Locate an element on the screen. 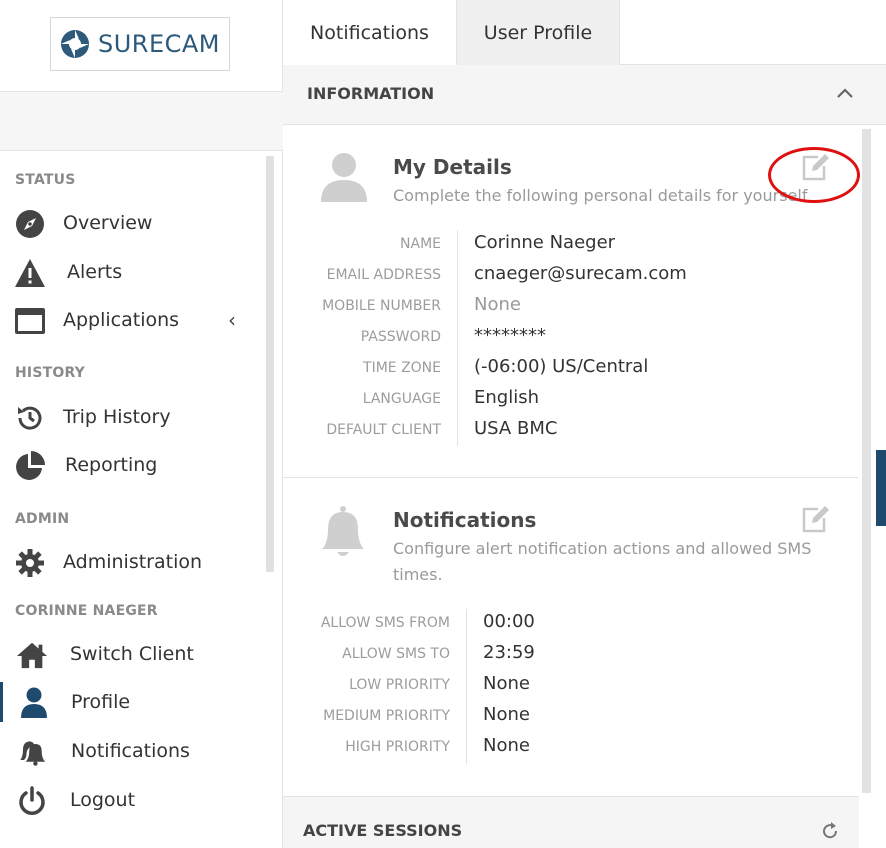 This screenshot has width=886, height=848. warning-icon is located at coordinates (30, 273).